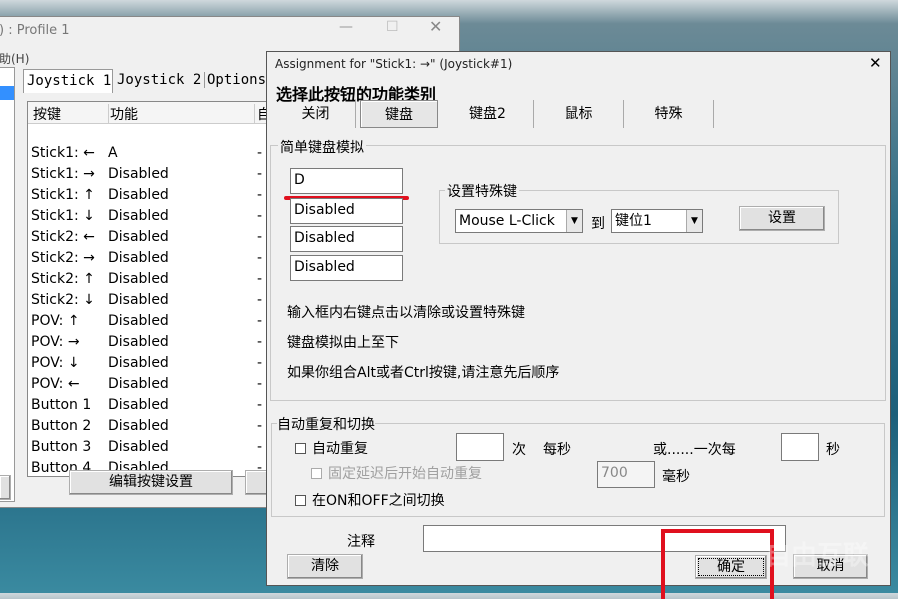 The height and width of the screenshot is (599, 898). Describe the element at coordinates (519, 450) in the screenshot. I see `times-label: 次` at that location.